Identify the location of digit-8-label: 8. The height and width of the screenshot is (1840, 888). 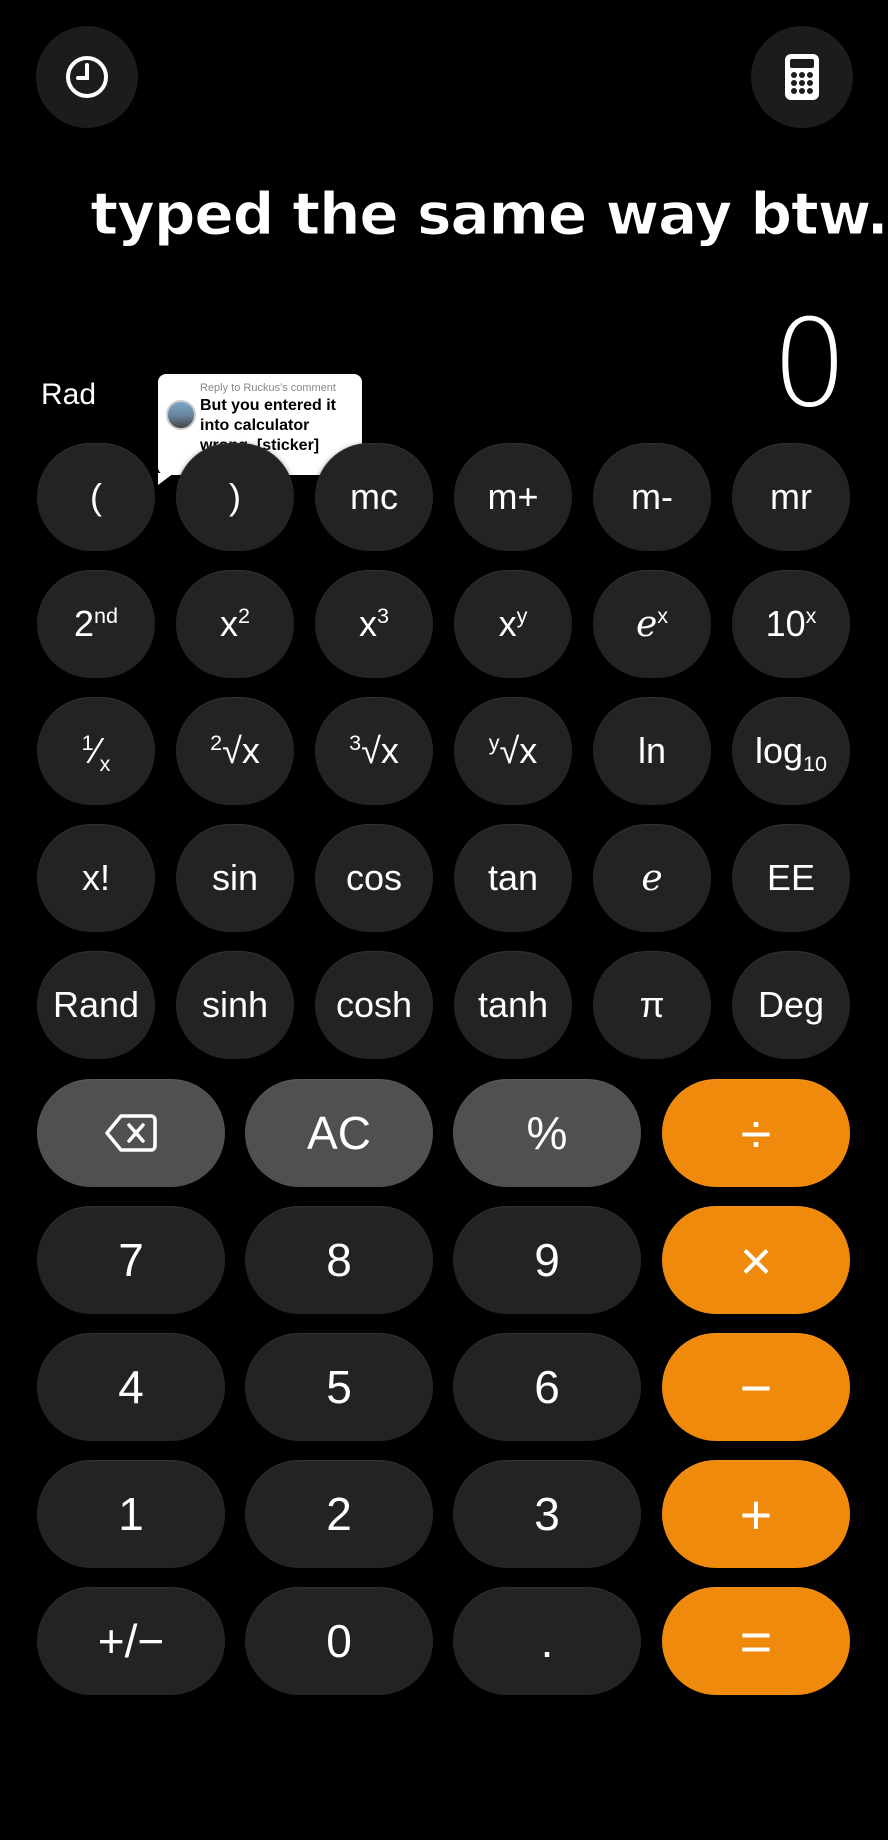
(339, 1260).